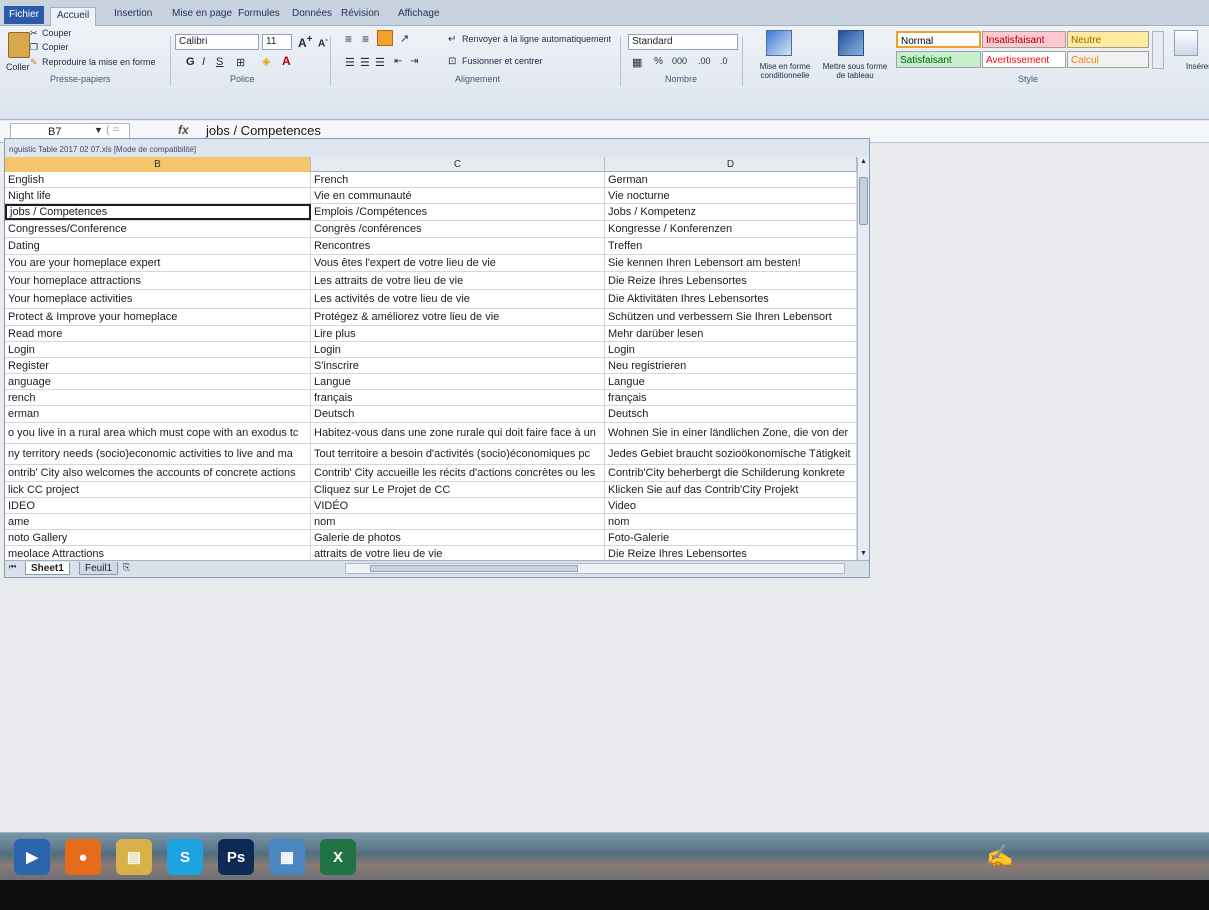 The width and height of the screenshot is (1209, 910). Describe the element at coordinates (785, 71) in the screenshot. I see `conditional-format-button: Mise en forme conditionnelle` at that location.